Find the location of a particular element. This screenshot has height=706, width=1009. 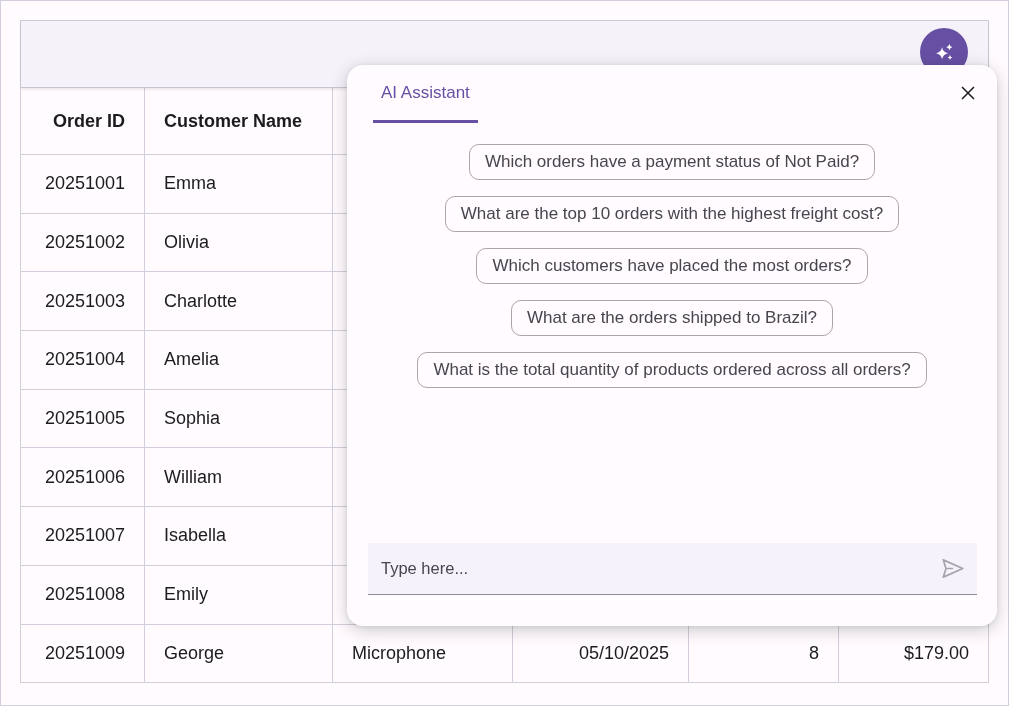

tab: AI Assistant is located at coordinates (425, 94).